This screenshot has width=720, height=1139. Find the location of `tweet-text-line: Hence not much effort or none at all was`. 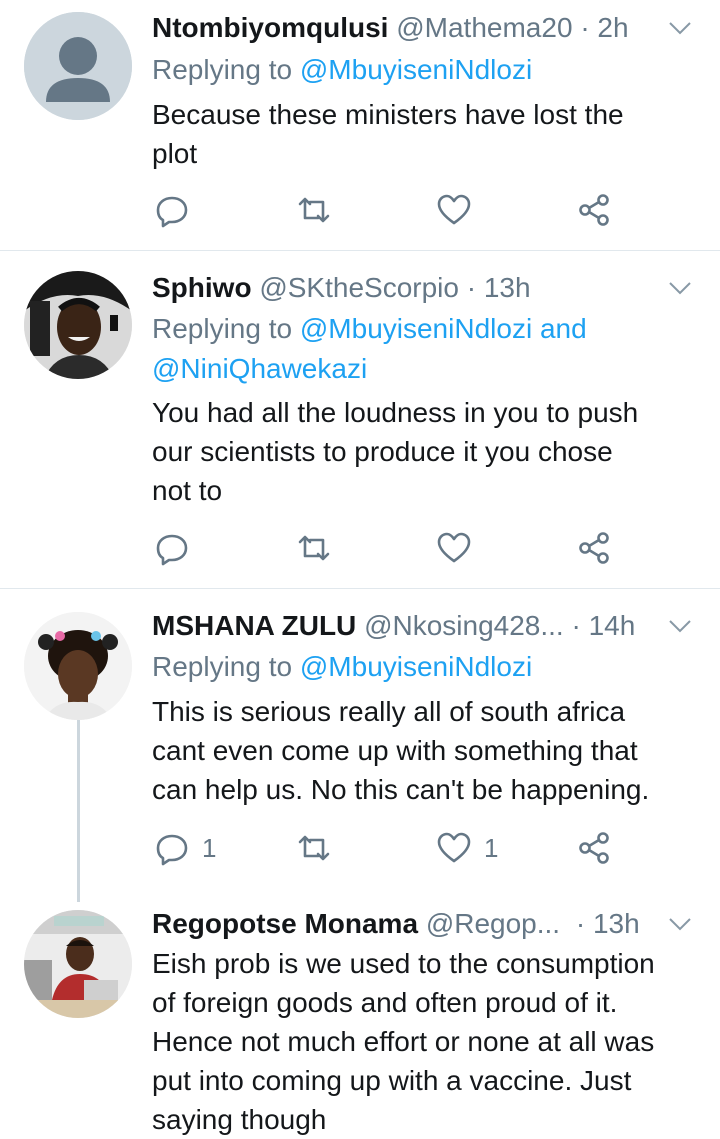

tweet-text-line: Hence not much effort or none at all was is located at coordinates (403, 1041).